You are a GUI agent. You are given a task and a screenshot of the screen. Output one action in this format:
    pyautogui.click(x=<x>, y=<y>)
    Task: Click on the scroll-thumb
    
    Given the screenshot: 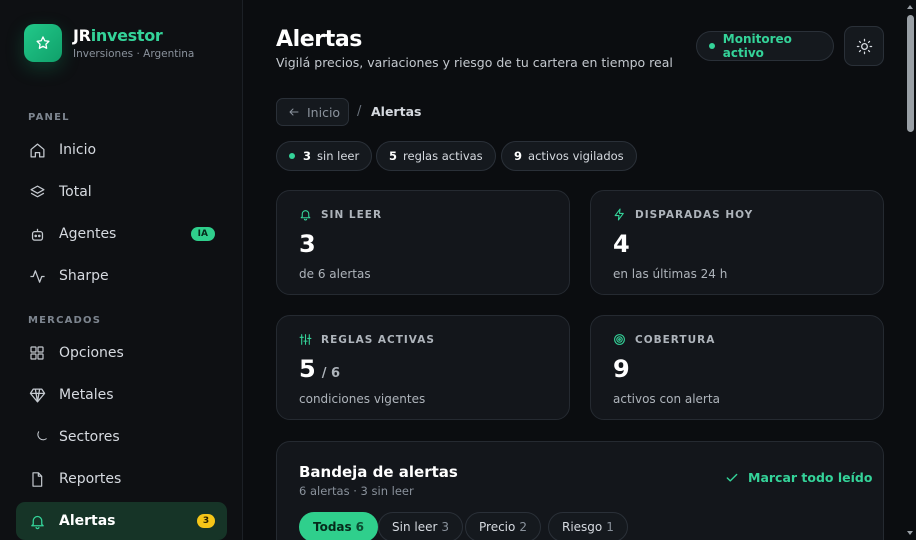 What is the action you would take?
    pyautogui.click(x=910, y=73)
    